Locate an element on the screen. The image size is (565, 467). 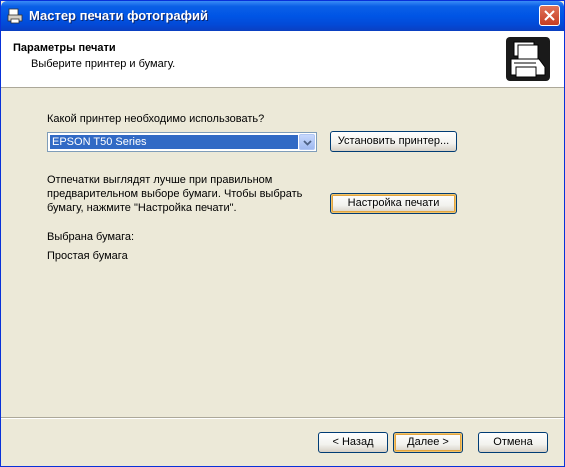
paper-hint-line-1: Отпечатки выглядят лучше при правильном is located at coordinates (160, 180).